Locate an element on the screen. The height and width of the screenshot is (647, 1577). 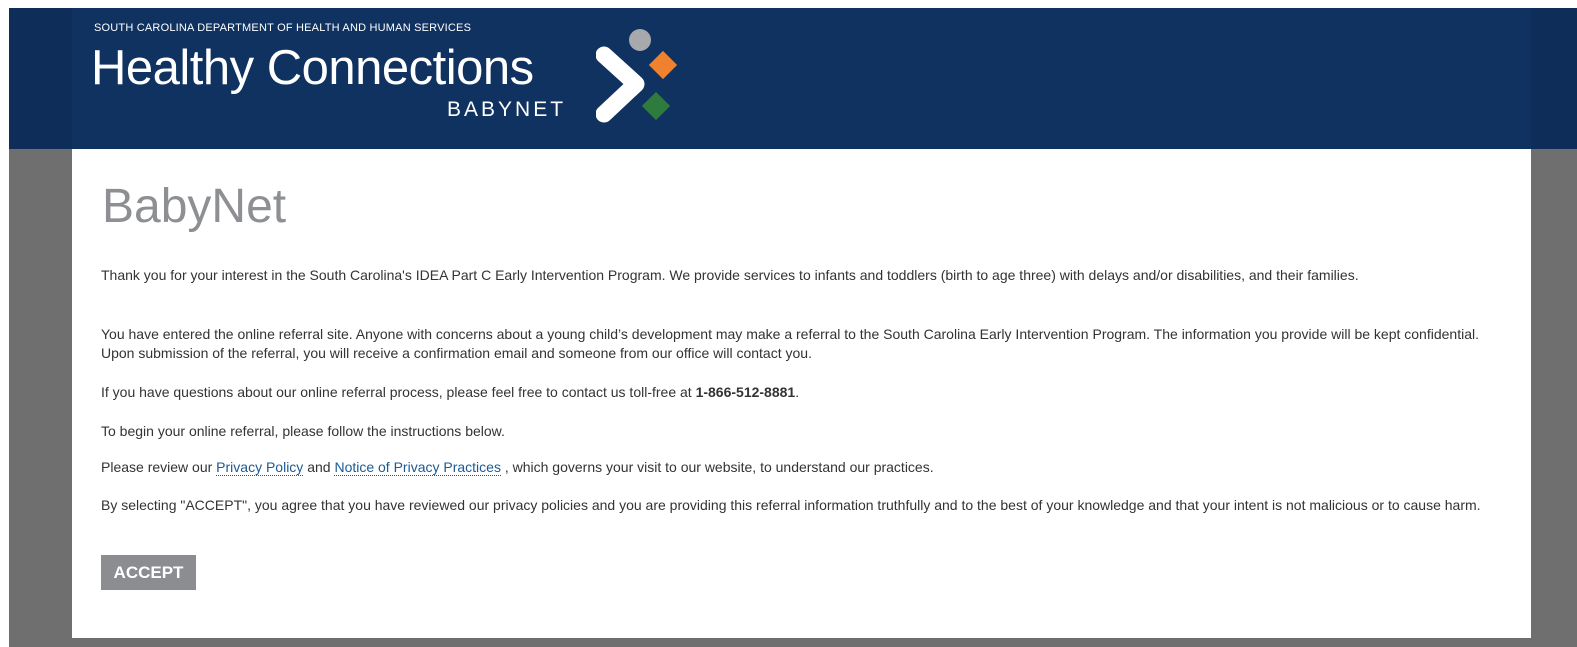
contact-suffix: . is located at coordinates (797, 392).